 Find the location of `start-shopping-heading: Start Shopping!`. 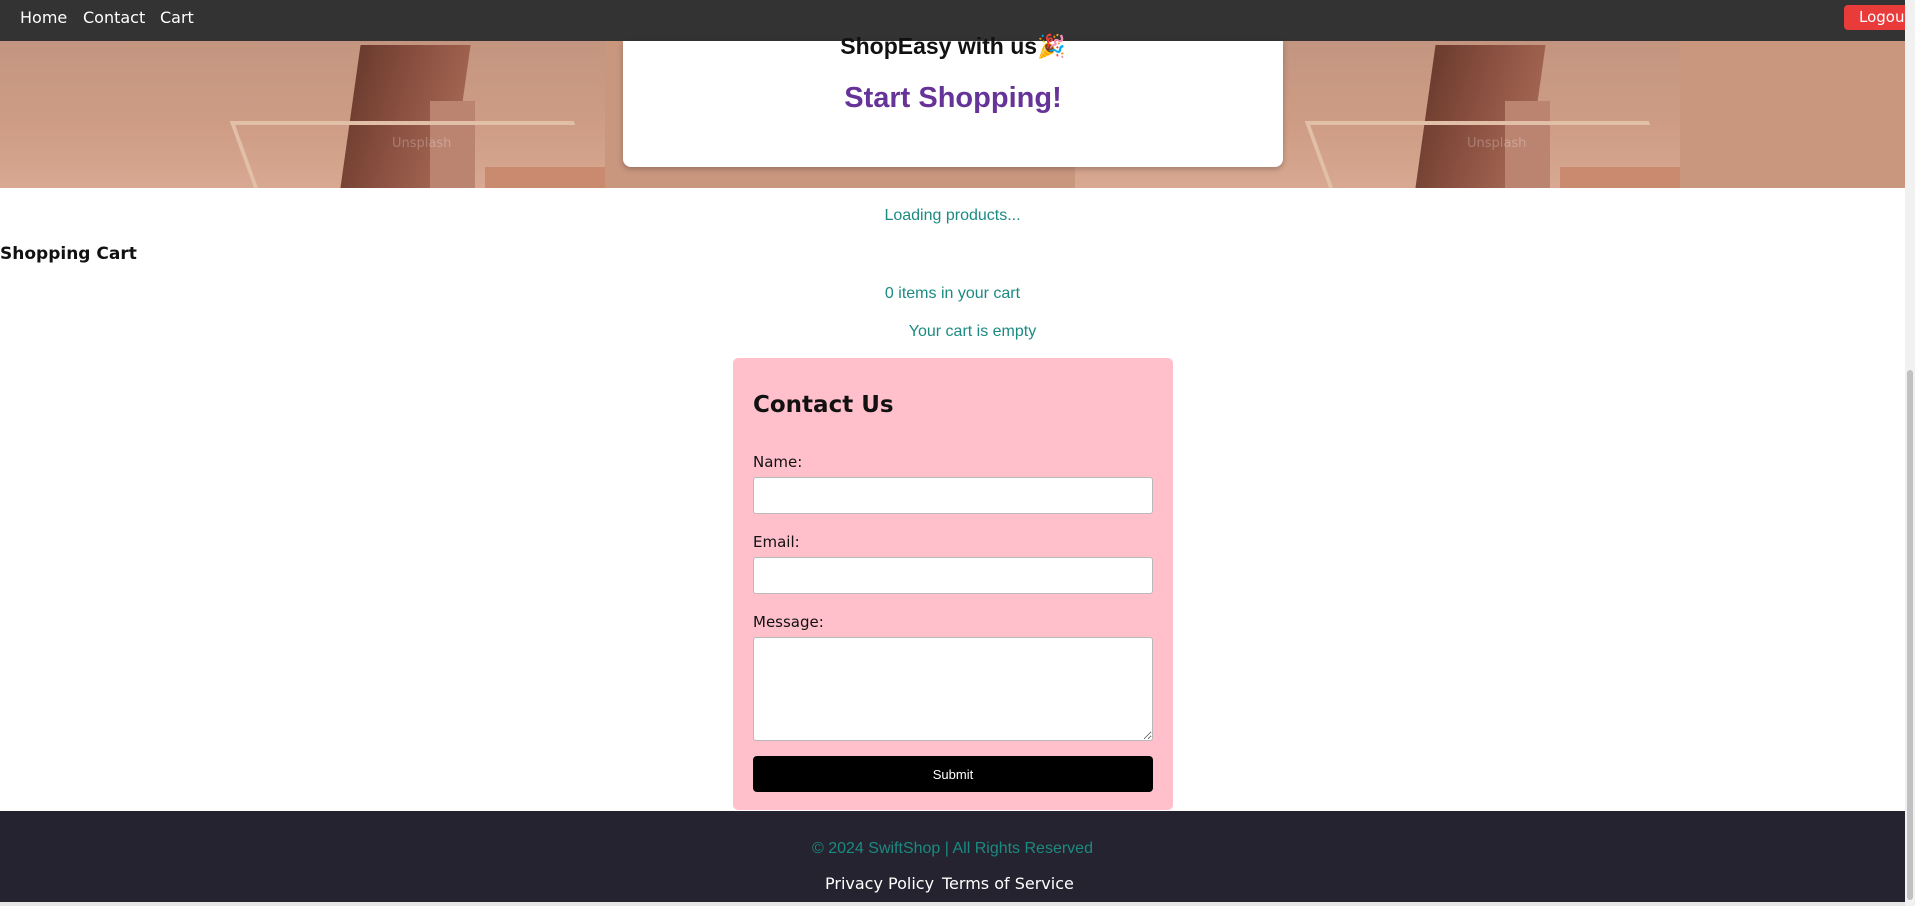

start-shopping-heading: Start Shopping! is located at coordinates (953, 98).